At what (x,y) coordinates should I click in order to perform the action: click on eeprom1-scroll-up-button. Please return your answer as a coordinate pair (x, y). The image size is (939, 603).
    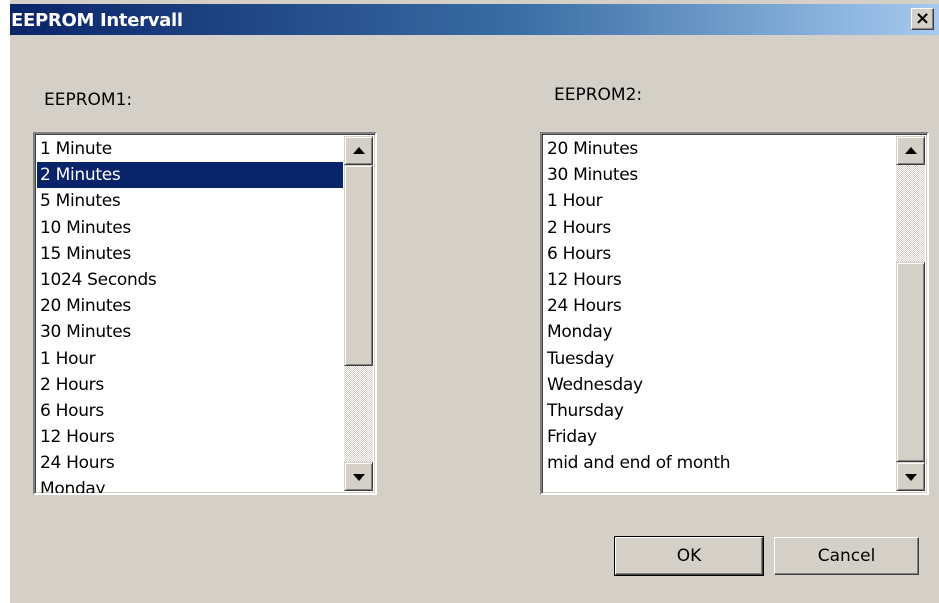
    Looking at the image, I should click on (358, 150).